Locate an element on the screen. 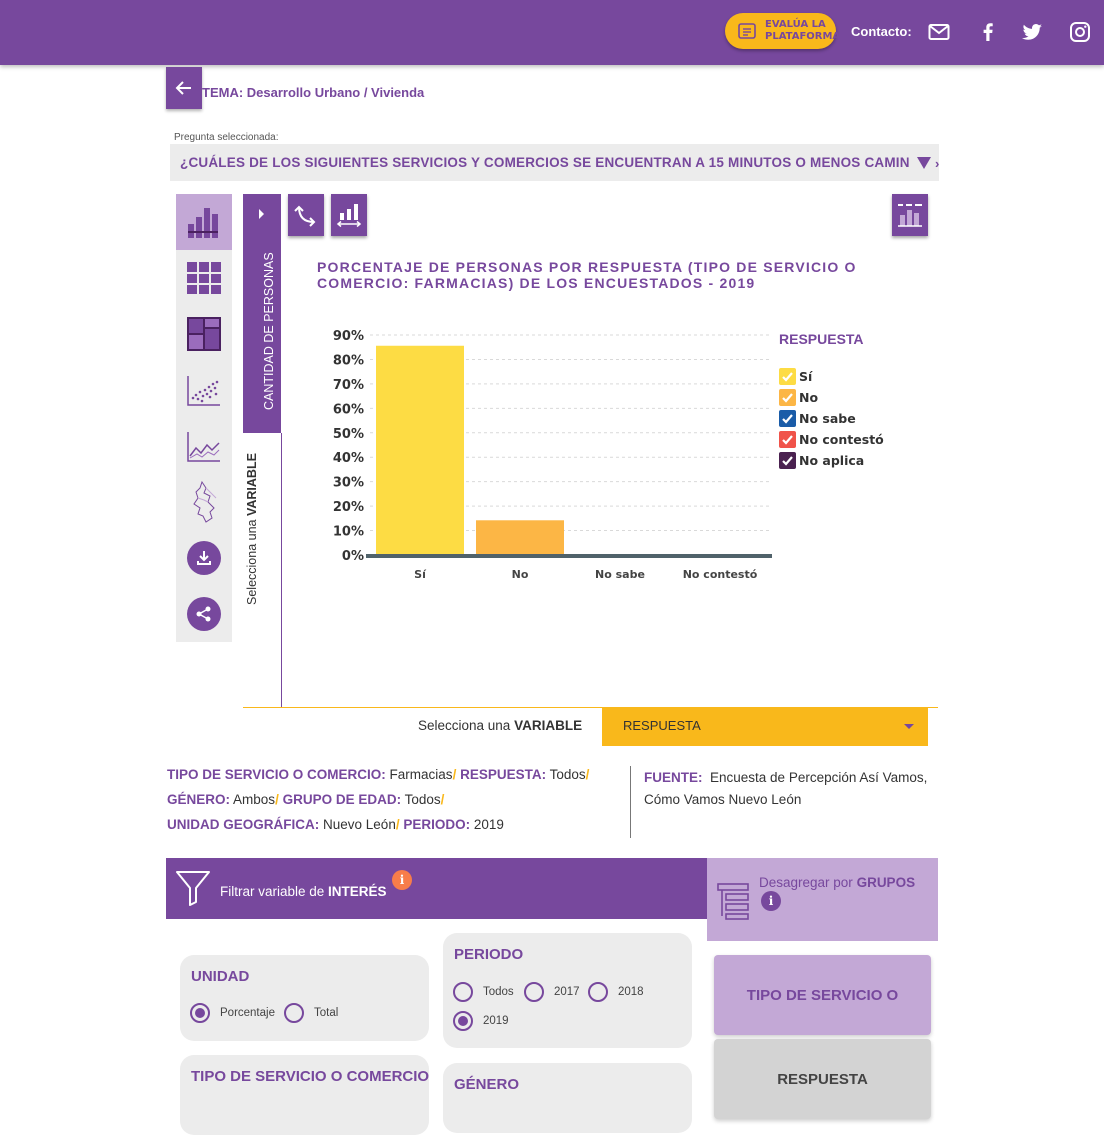  unit-filter-title: UNIDAD is located at coordinates (220, 976).